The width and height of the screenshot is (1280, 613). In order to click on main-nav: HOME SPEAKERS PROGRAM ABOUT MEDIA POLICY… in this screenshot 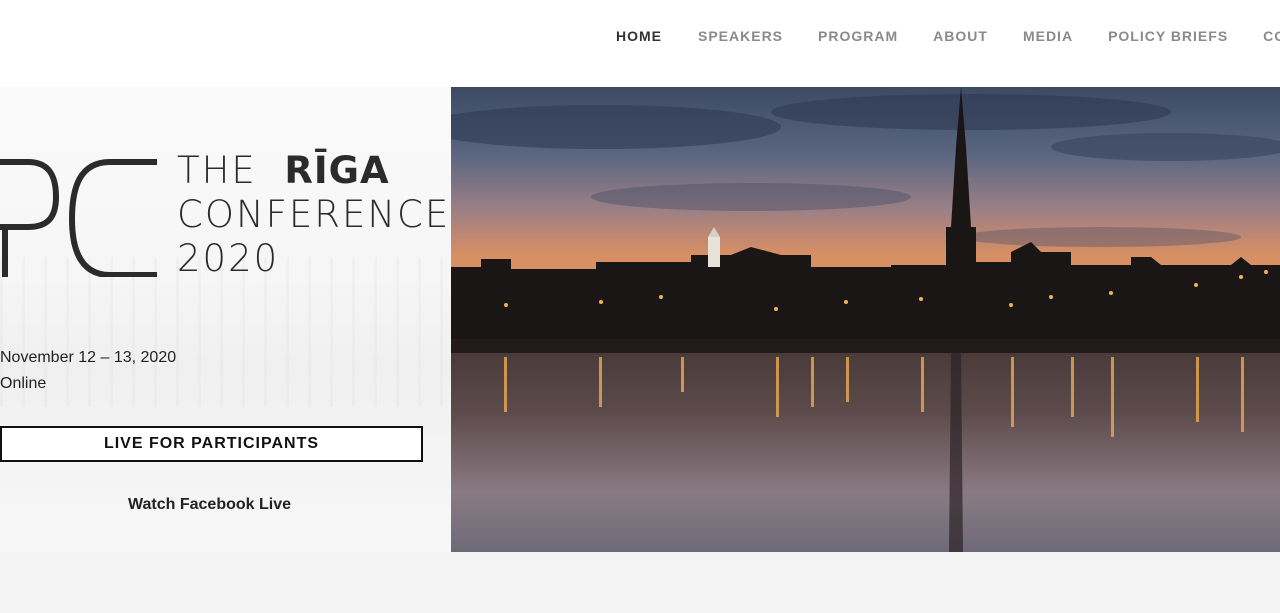, I will do `click(948, 36)`.